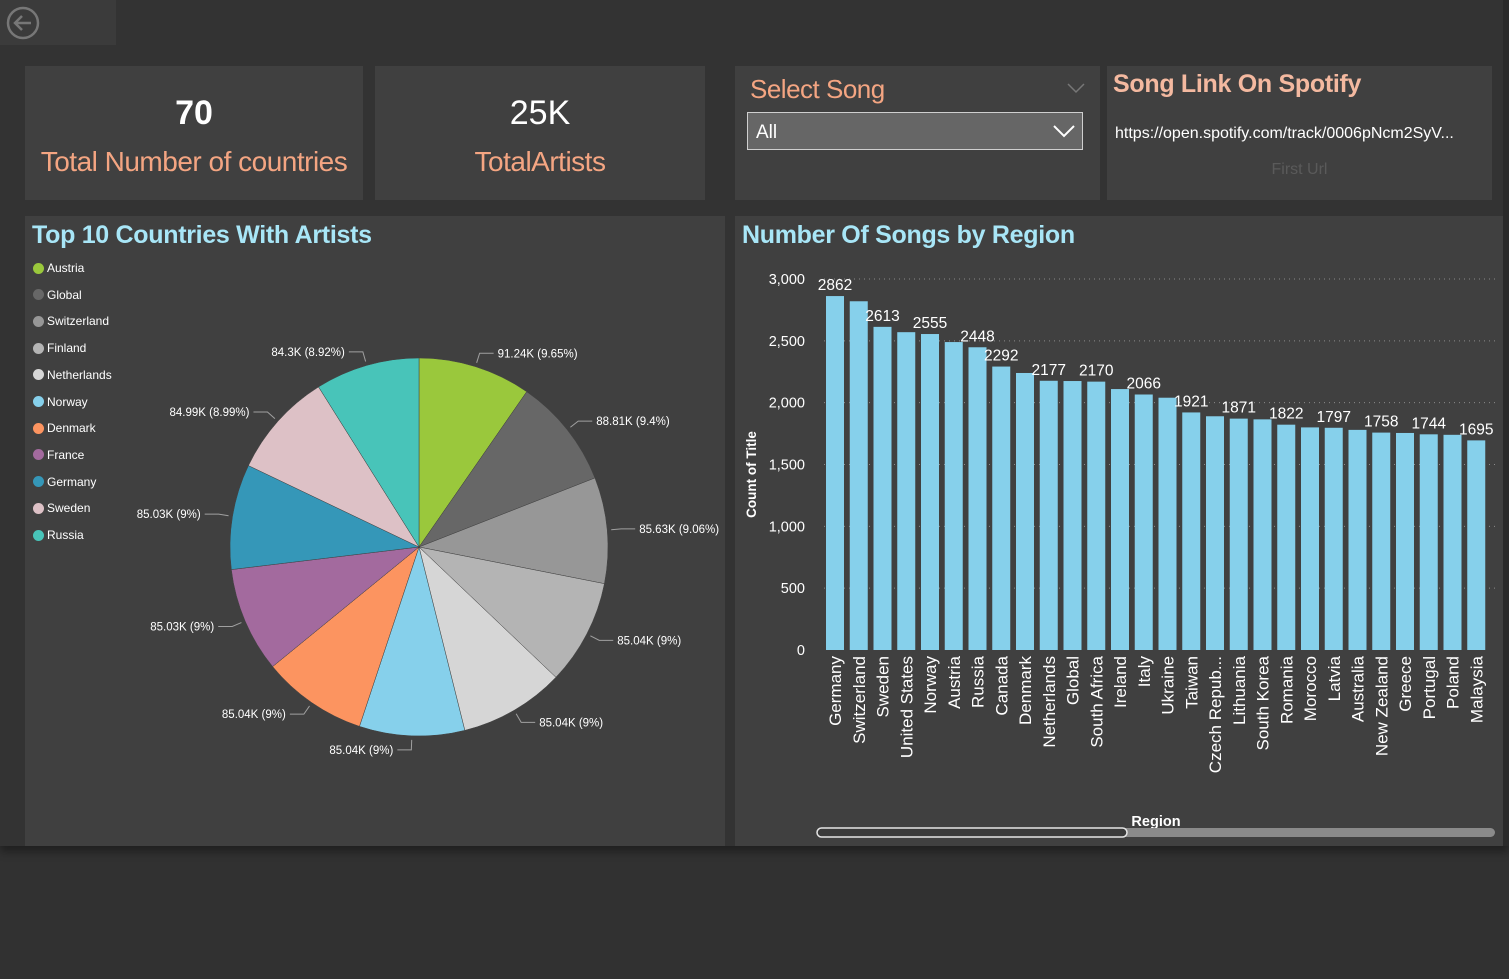 The width and height of the screenshot is (1509, 979). Describe the element at coordinates (930, 323) in the screenshot. I see `bar-data-label: 2555` at that location.